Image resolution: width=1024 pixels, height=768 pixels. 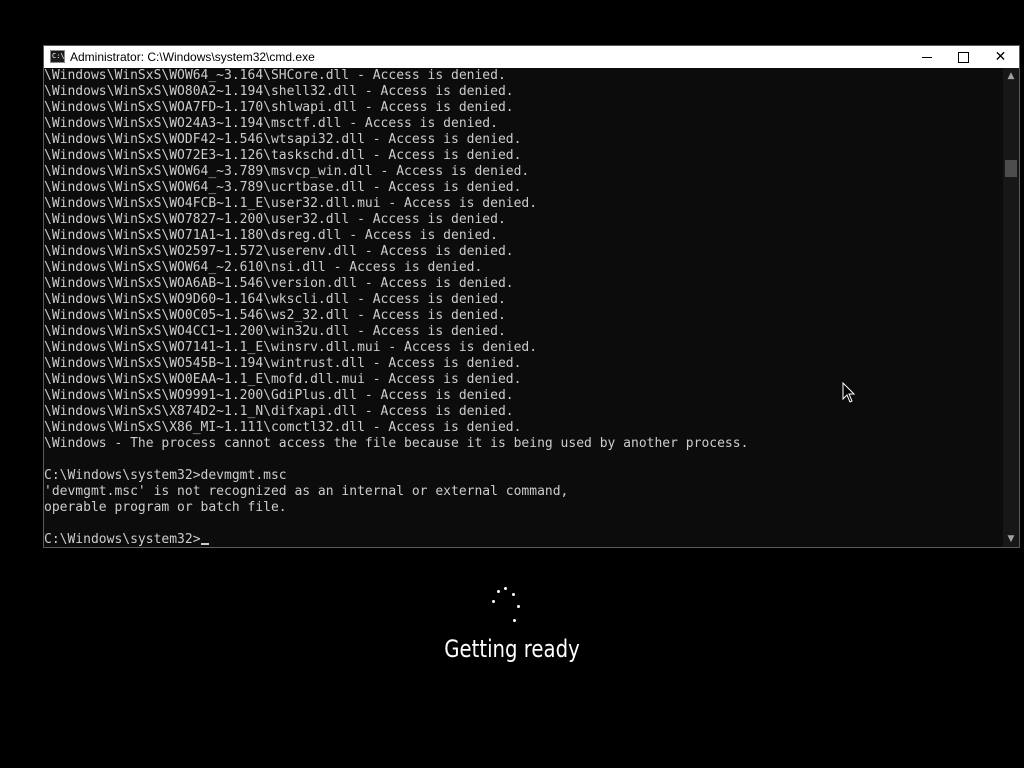 What do you see at coordinates (1011, 168) in the screenshot?
I see `scrollbar-thumb` at bounding box center [1011, 168].